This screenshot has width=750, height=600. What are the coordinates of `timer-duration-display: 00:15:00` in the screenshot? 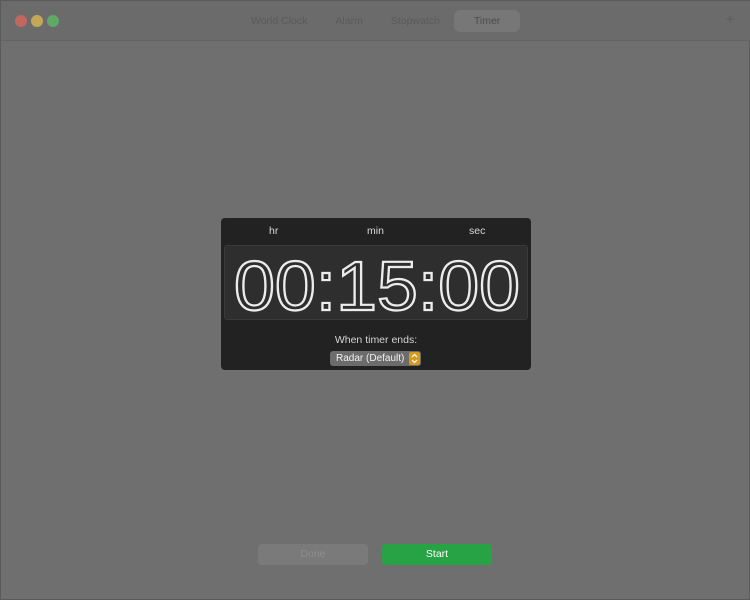 It's located at (376, 283).